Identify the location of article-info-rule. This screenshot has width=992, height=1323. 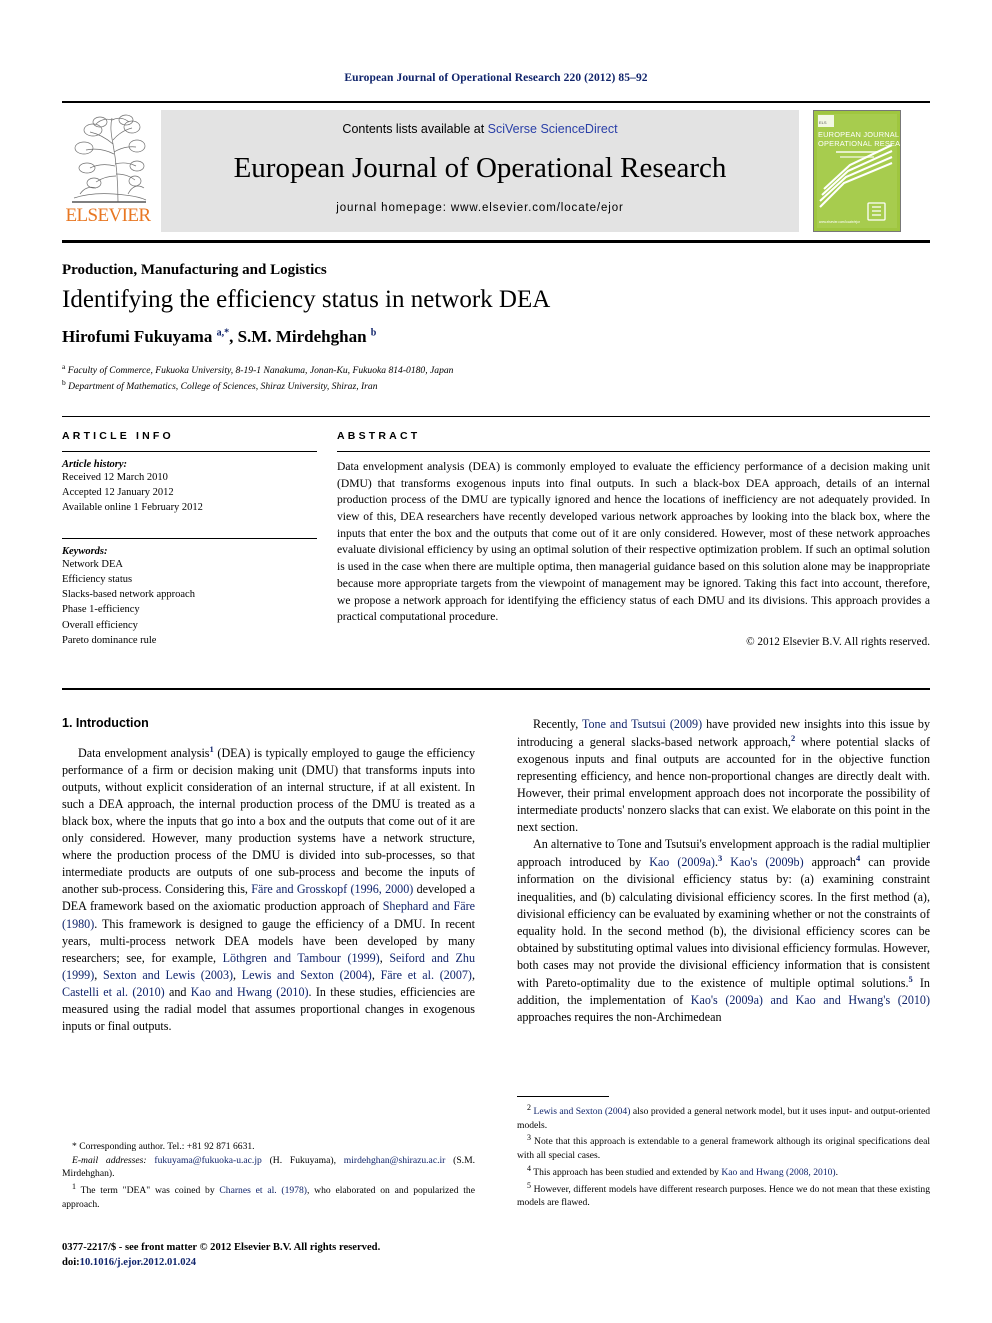
(189, 451).